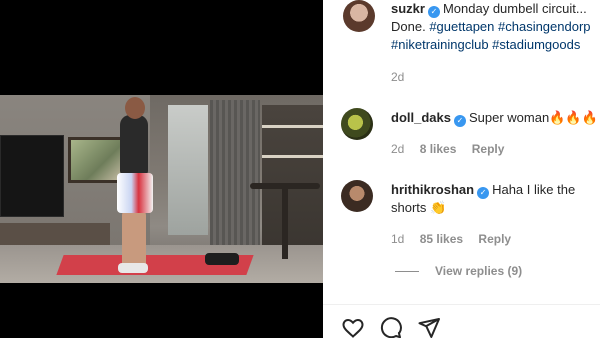 This screenshot has width=600, height=338. Describe the element at coordinates (509, 26) in the screenshot. I see `caption-hashtags: #guettapen #chasingendorp` at that location.